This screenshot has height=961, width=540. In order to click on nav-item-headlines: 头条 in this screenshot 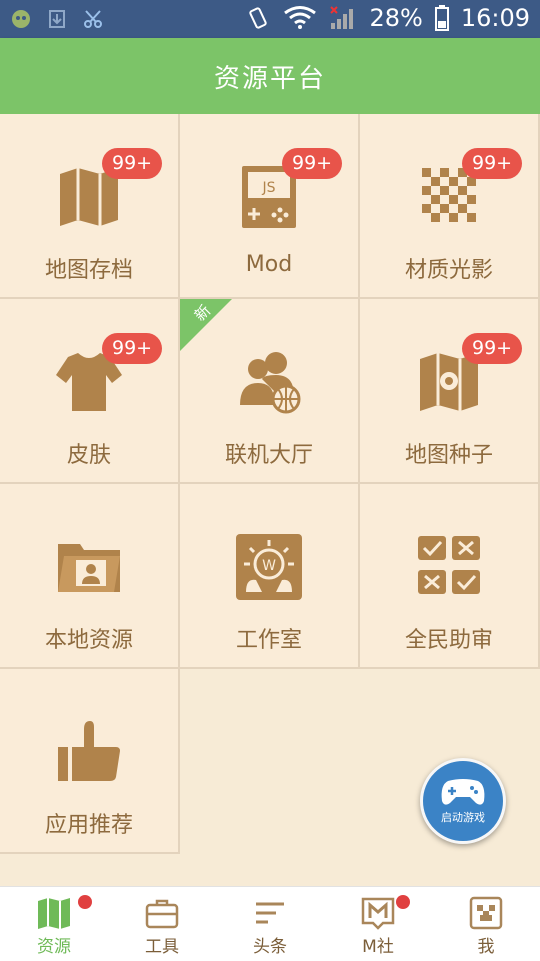, I will do `click(270, 924)`.